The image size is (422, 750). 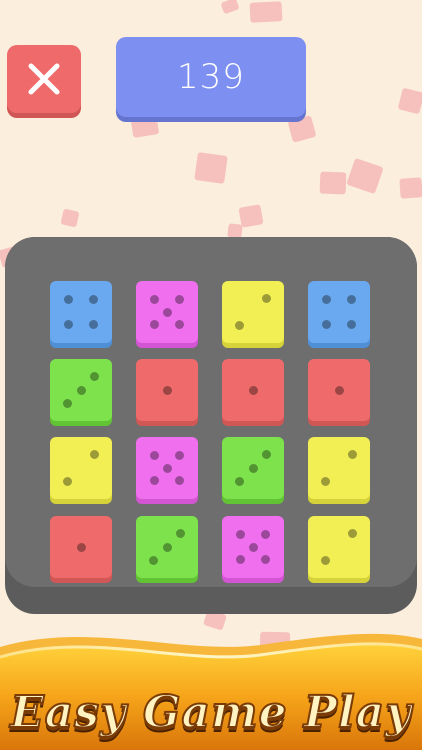 I want to click on score-display: 139, so click(x=211, y=77).